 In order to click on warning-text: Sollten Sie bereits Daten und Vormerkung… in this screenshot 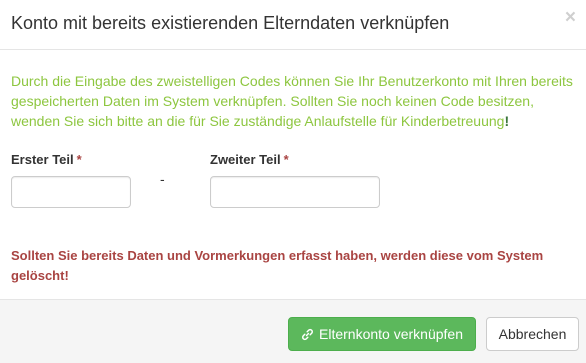, I will do `click(277, 265)`.